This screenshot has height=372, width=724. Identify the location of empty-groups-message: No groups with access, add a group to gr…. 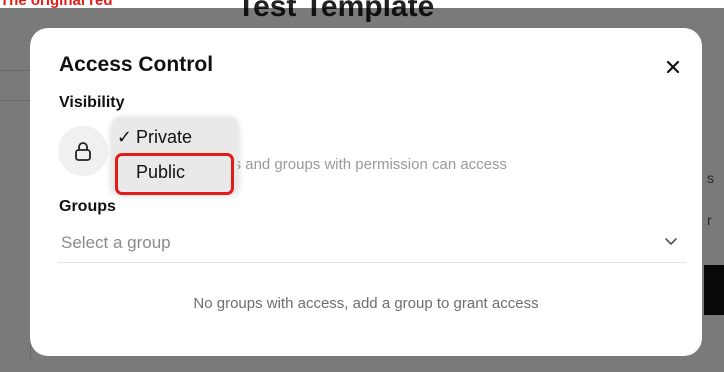
(366, 303).